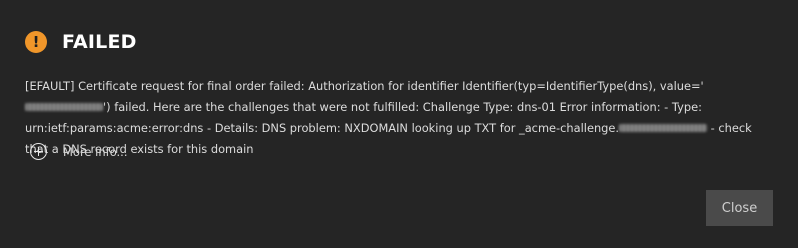 This screenshot has height=248, width=798. I want to click on redacted-value, so click(64, 106).